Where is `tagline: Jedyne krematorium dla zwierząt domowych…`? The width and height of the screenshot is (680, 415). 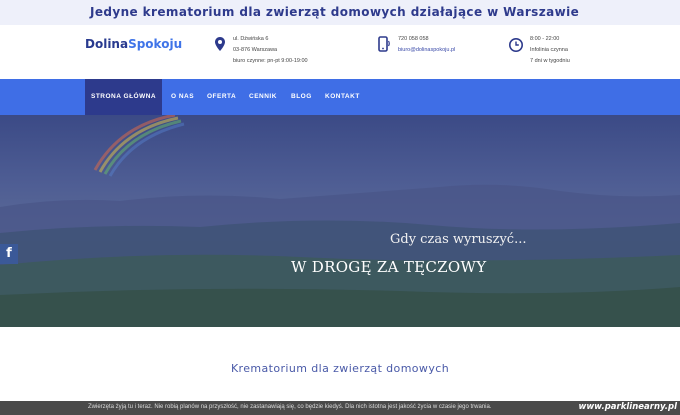 tagline: Jedyne krematorium dla zwierząt domowych… is located at coordinates (335, 12).